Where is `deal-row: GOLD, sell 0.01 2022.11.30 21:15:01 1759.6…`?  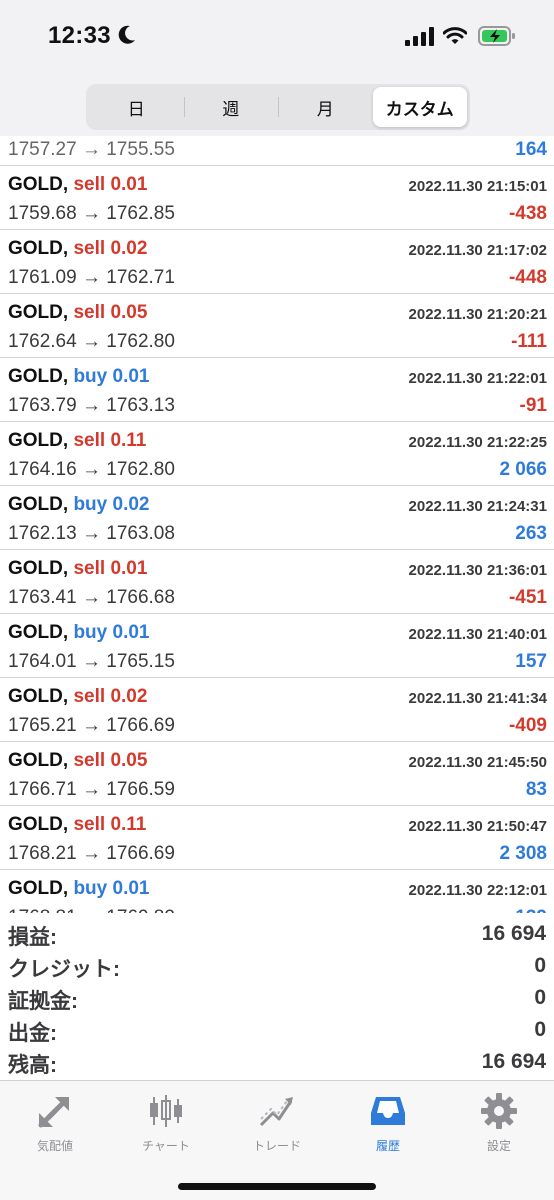 deal-row: GOLD, sell 0.01 2022.11.30 21:15:01 1759.6… is located at coordinates (277, 198).